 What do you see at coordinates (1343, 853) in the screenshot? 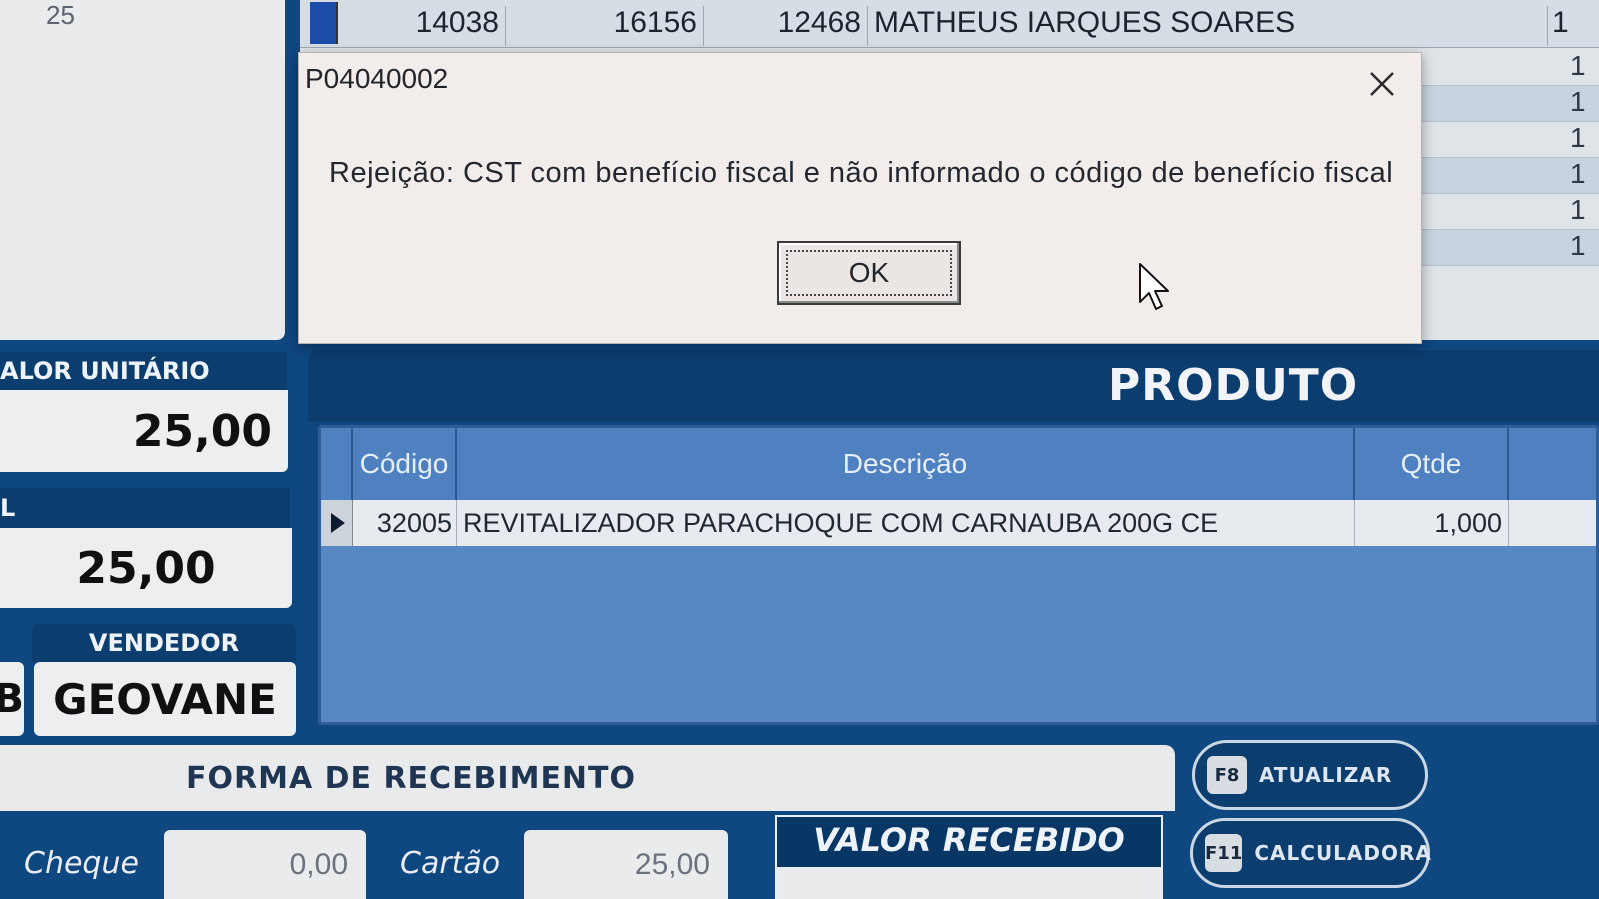
I see `calculadora-label: CALCULADORA` at bounding box center [1343, 853].